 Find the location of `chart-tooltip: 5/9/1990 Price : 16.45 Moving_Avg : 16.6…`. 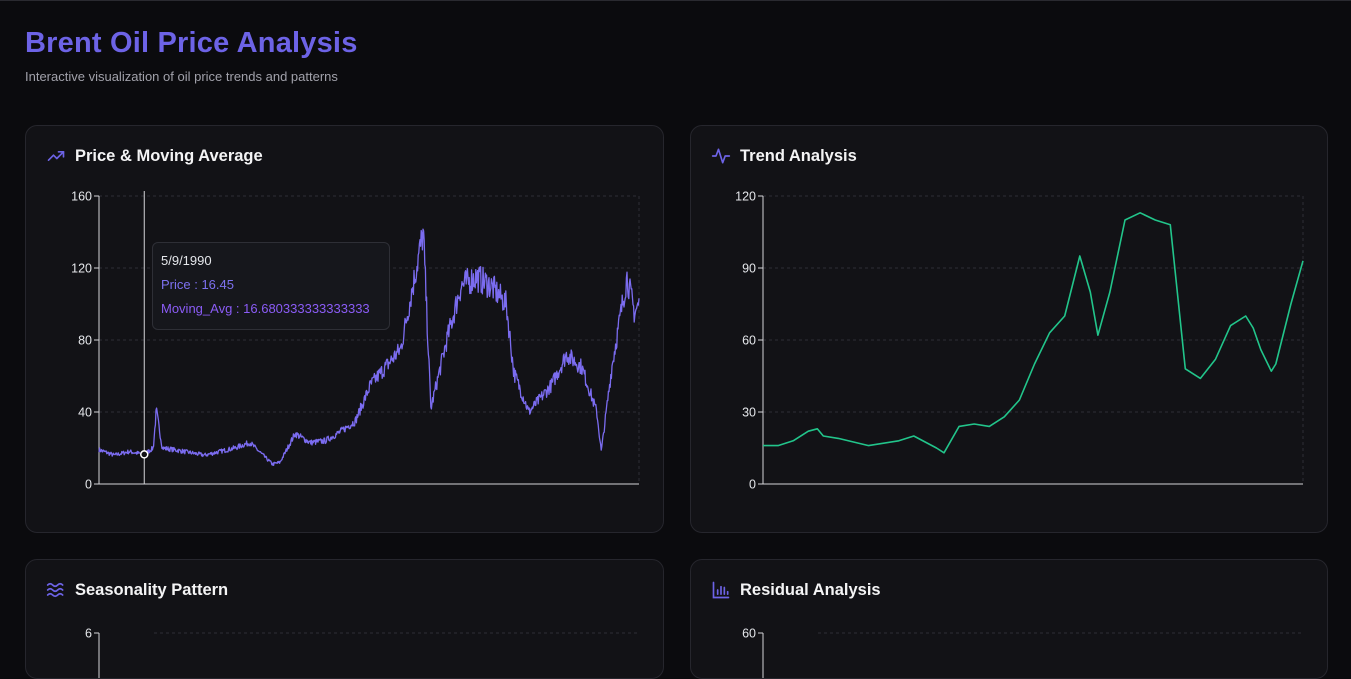

chart-tooltip: 5/9/1990 Price : 16.45 Moving_Avg : 16.6… is located at coordinates (271, 286).